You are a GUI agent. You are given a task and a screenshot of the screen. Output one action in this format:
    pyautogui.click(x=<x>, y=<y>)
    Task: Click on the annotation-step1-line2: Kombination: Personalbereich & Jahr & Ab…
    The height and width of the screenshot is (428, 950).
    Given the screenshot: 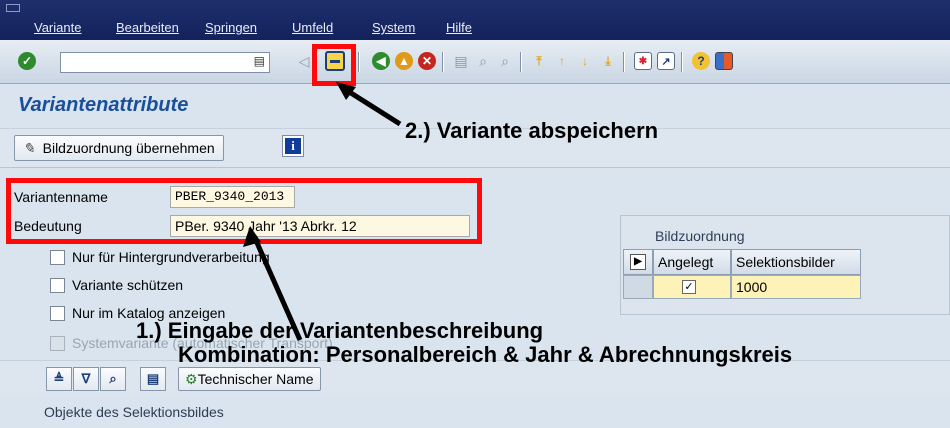 What is the action you would take?
    pyautogui.click(x=485, y=354)
    